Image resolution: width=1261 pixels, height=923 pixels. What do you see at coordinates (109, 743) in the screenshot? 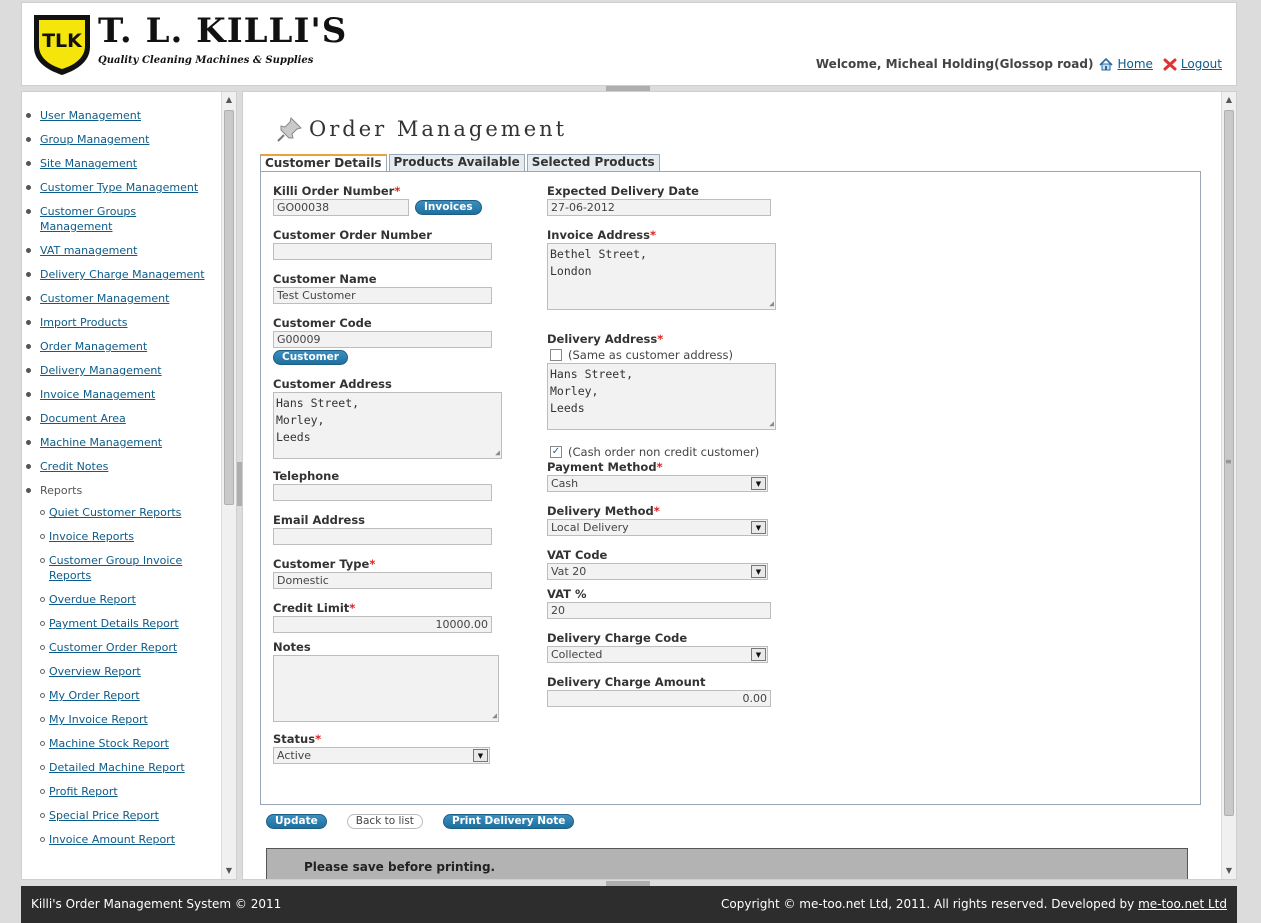
I see `report-link: Machine Stock Report` at bounding box center [109, 743].